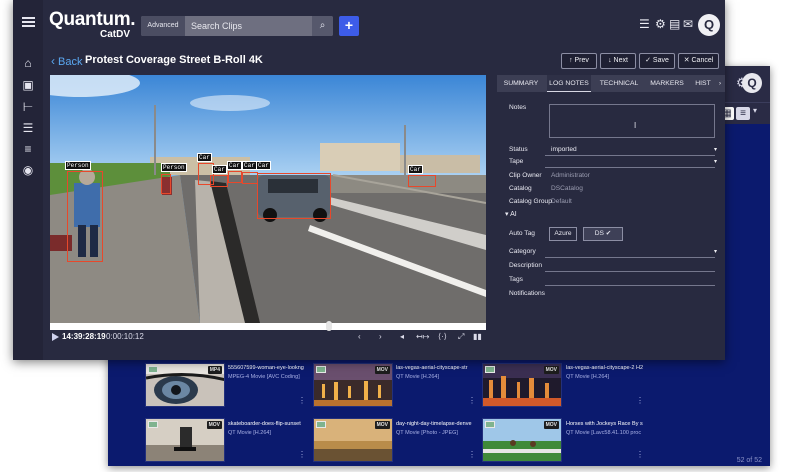  What do you see at coordinates (268, 326) in the screenshot?
I see `scrub-bar` at bounding box center [268, 326].